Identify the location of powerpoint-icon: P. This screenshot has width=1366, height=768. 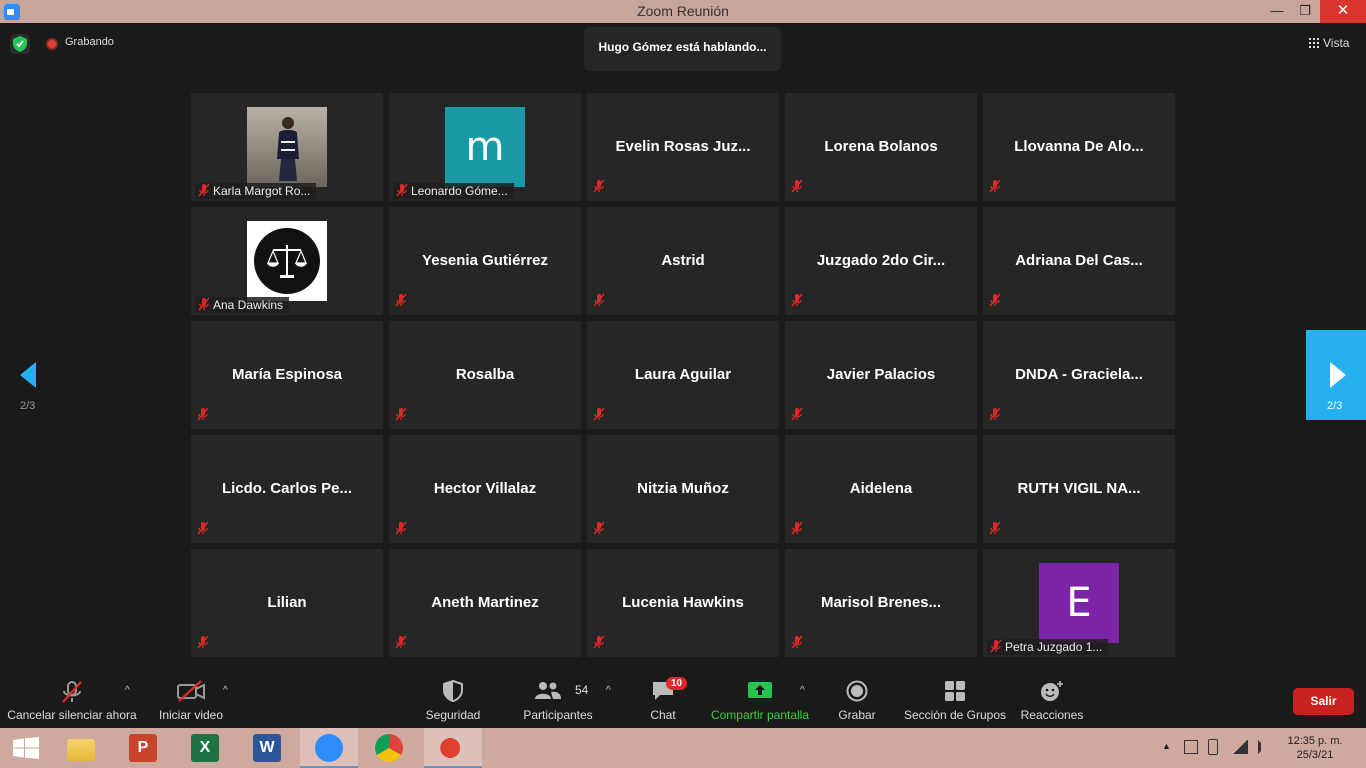
(143, 748).